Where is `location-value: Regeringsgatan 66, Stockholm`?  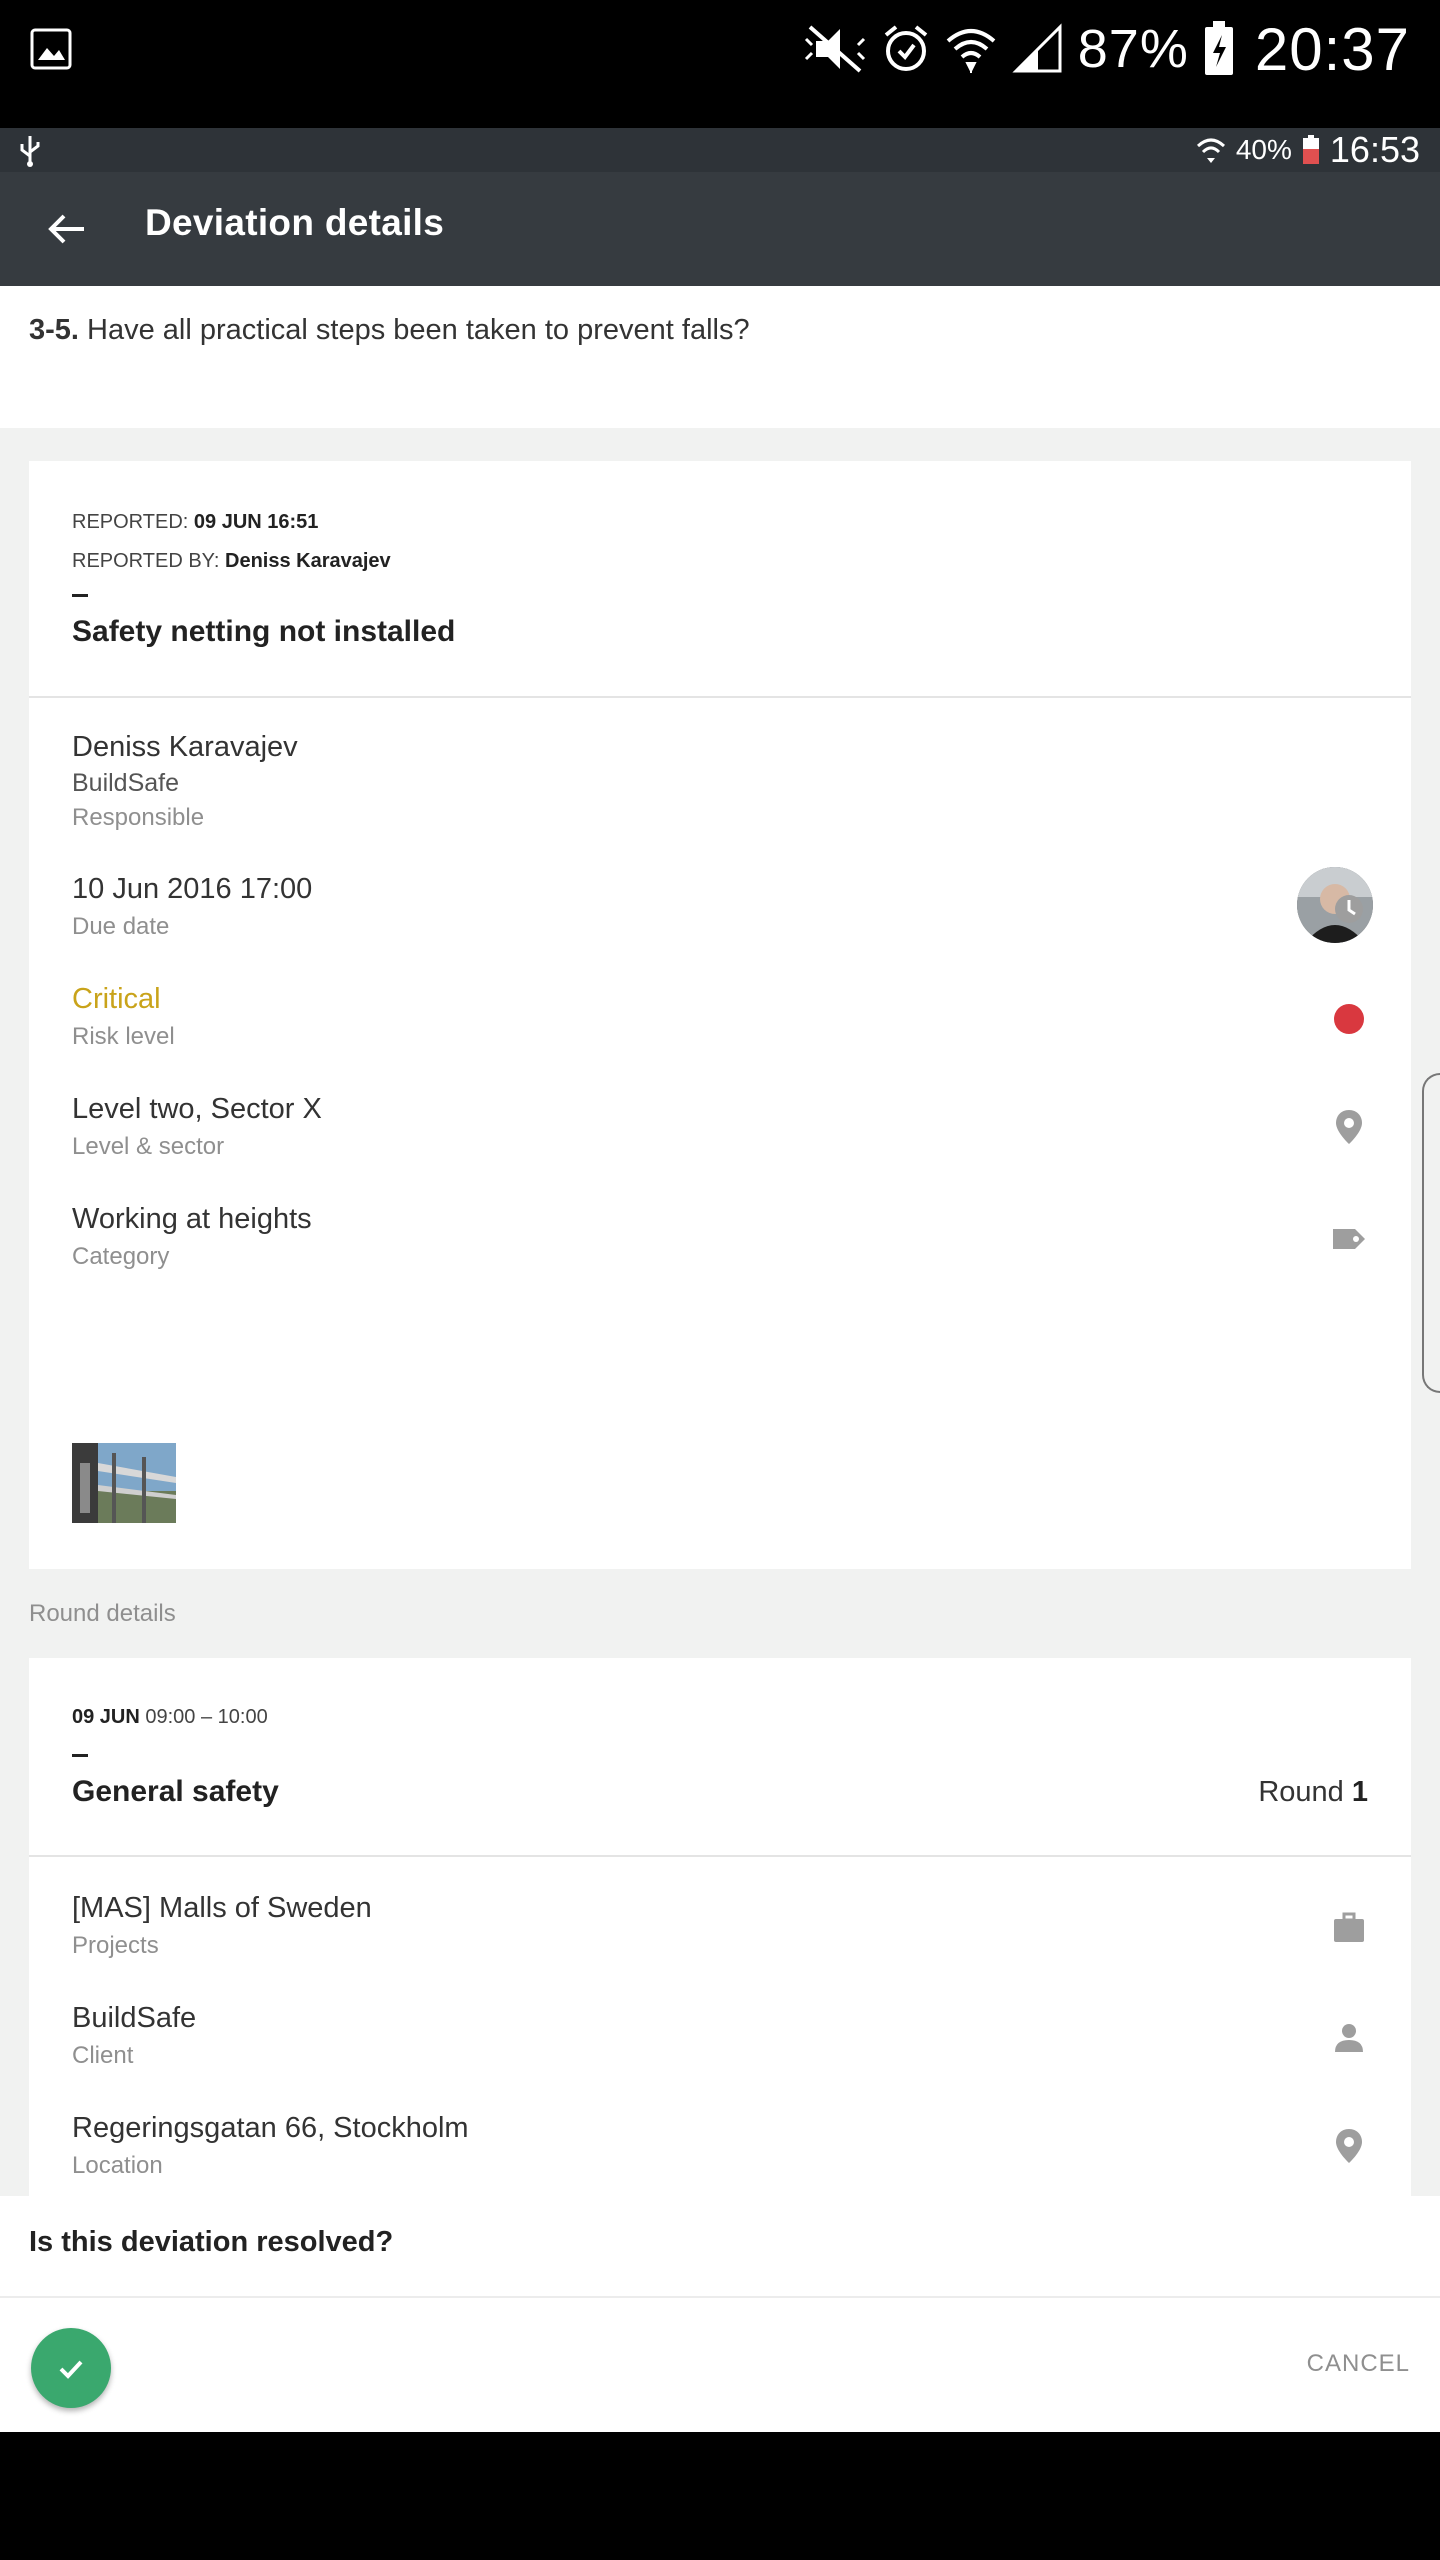 location-value: Regeringsgatan 66, Stockholm is located at coordinates (270, 2128).